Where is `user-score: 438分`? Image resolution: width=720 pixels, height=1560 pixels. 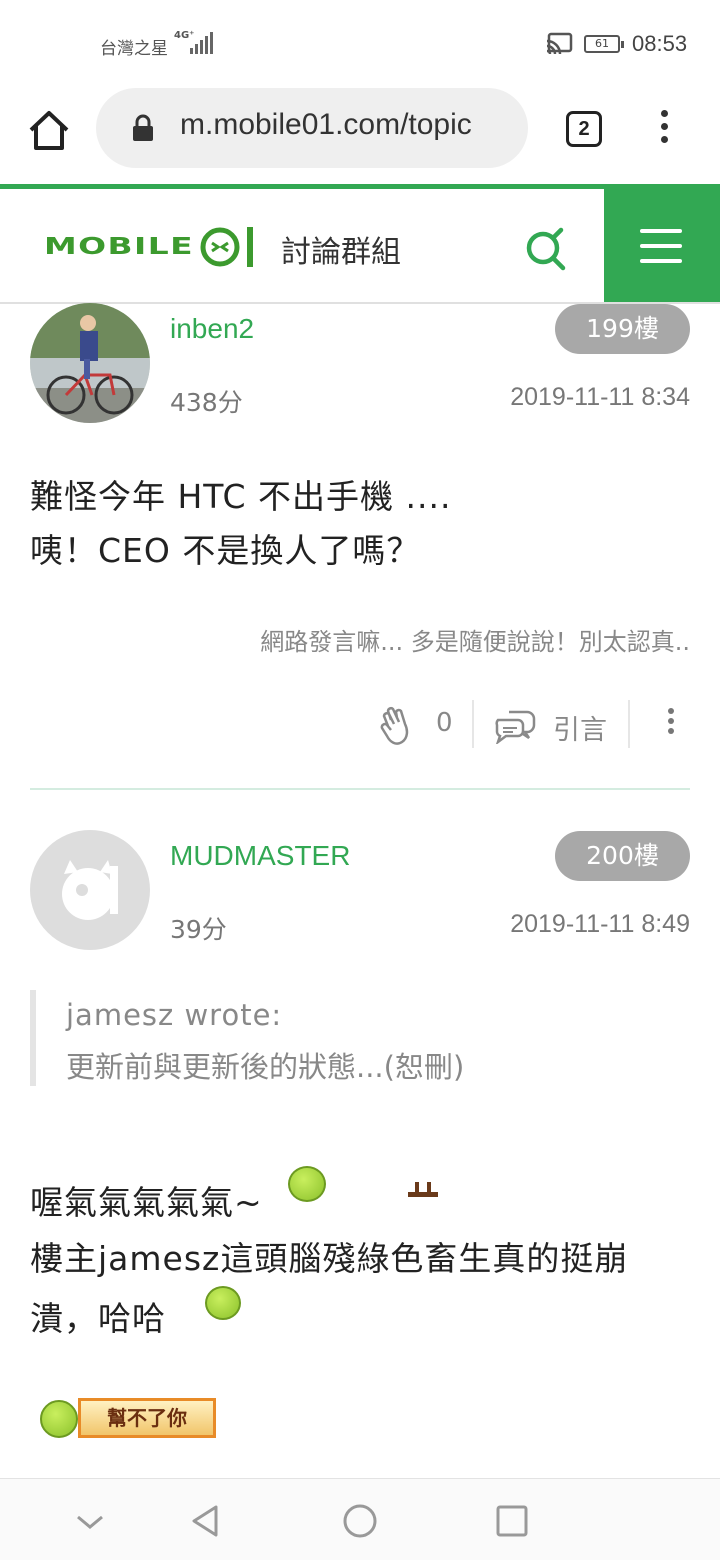 user-score: 438分 is located at coordinates (206, 402).